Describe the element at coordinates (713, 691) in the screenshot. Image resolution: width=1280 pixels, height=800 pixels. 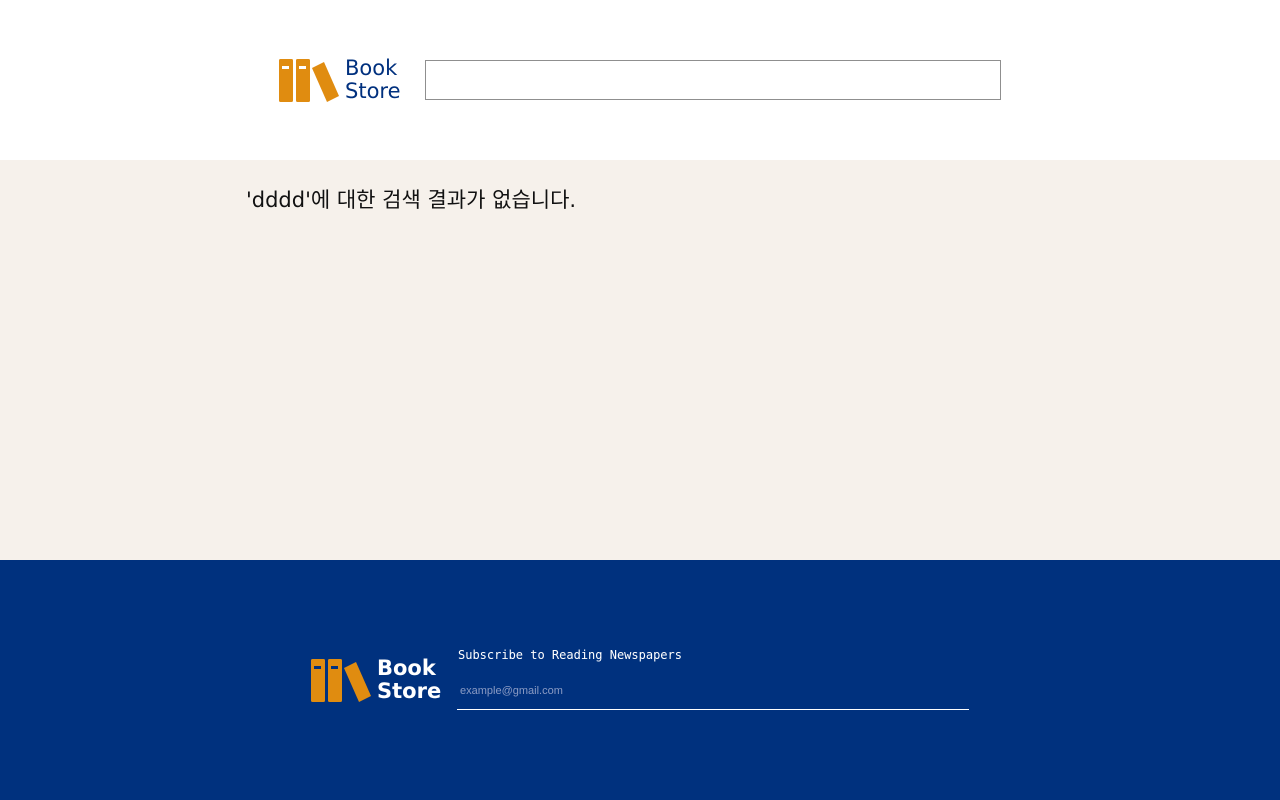
I see `subscribe-email-field` at that location.